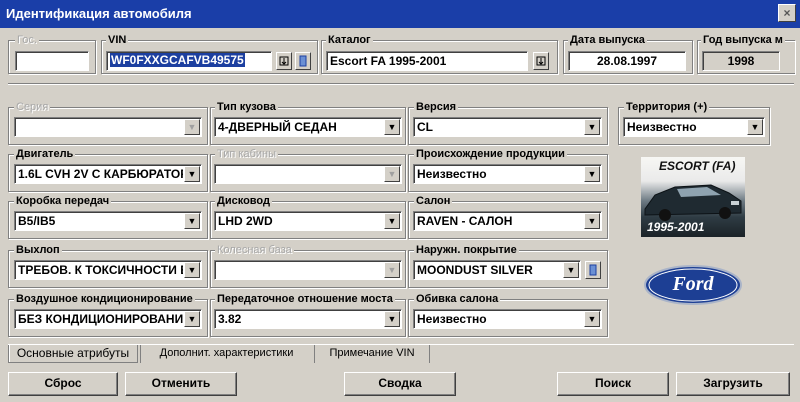 The height and width of the screenshot is (402, 800). I want to click on vin-value: WF0FXXGCAFVB49575, so click(177, 60).